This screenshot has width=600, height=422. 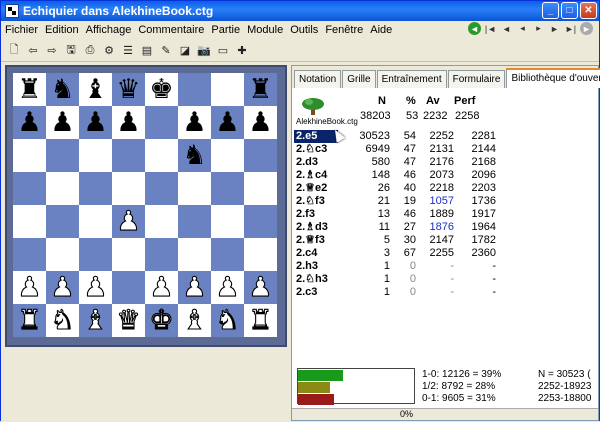 What do you see at coordinates (128, 89) in the screenshot?
I see `black-queen-icon: ♛` at bounding box center [128, 89].